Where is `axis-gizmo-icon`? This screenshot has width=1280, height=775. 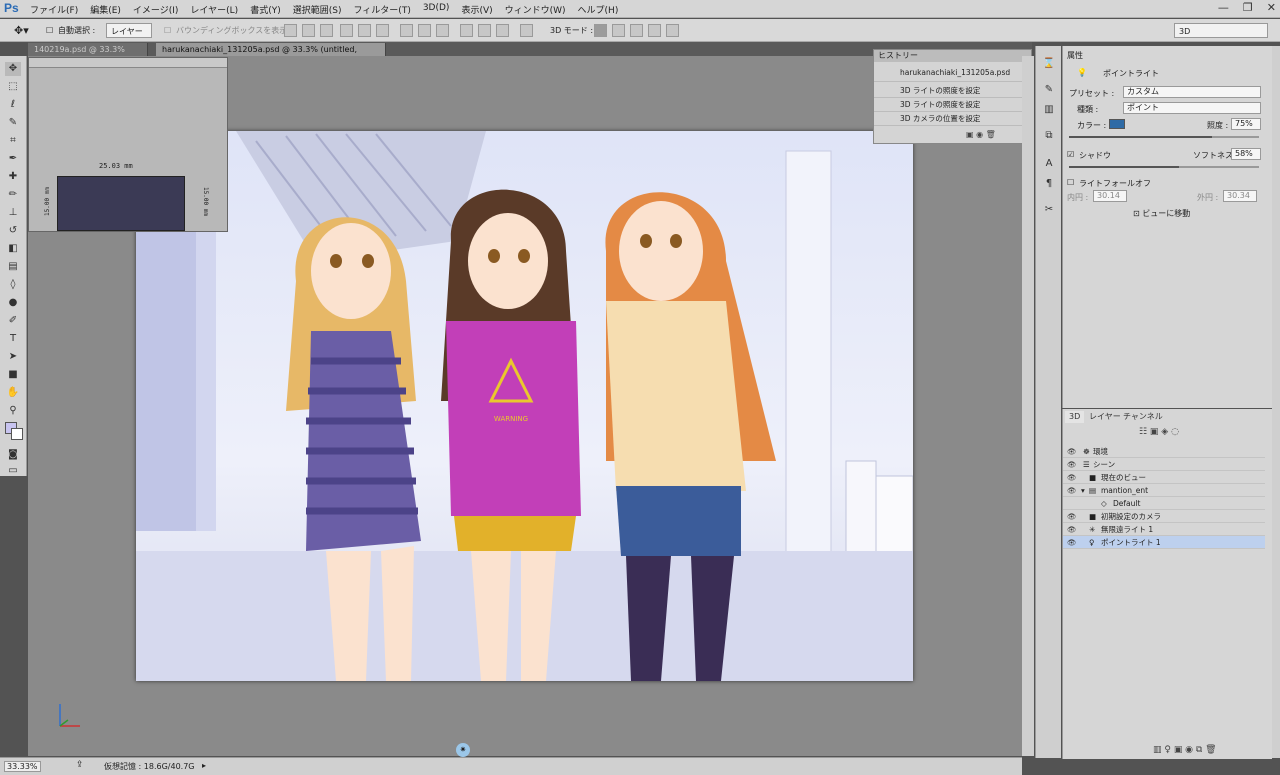 axis-gizmo-icon is located at coordinates (69, 715).